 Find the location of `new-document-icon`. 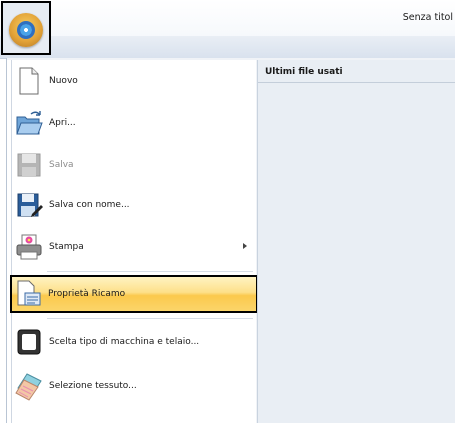

new-document-icon is located at coordinates (29, 81).